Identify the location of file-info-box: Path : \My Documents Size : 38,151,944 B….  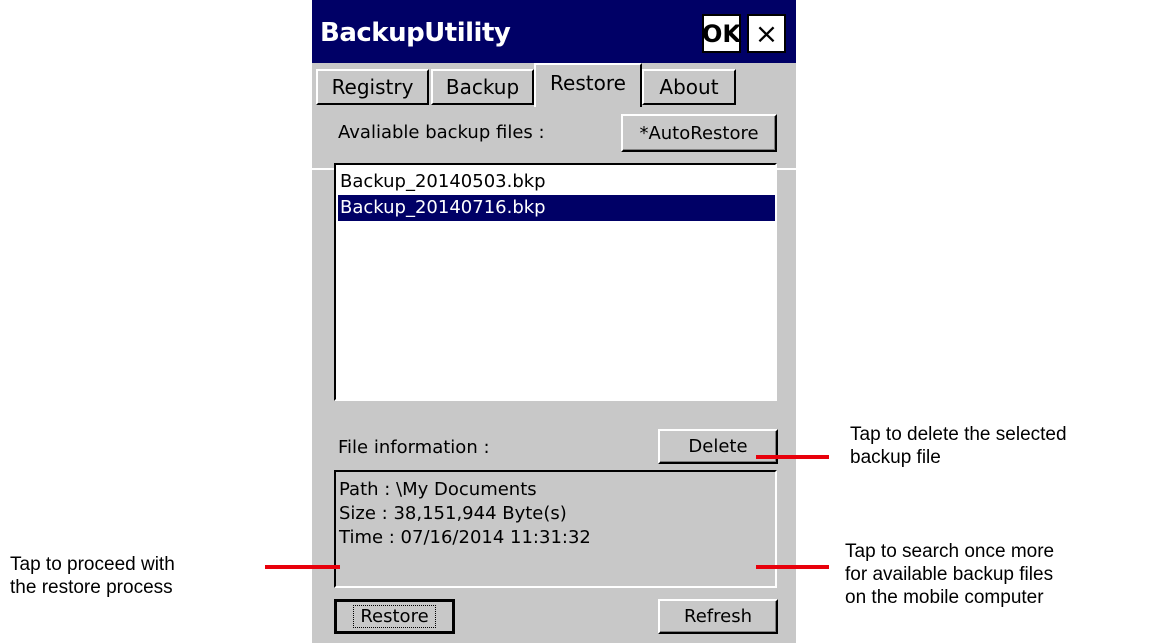
(555, 529).